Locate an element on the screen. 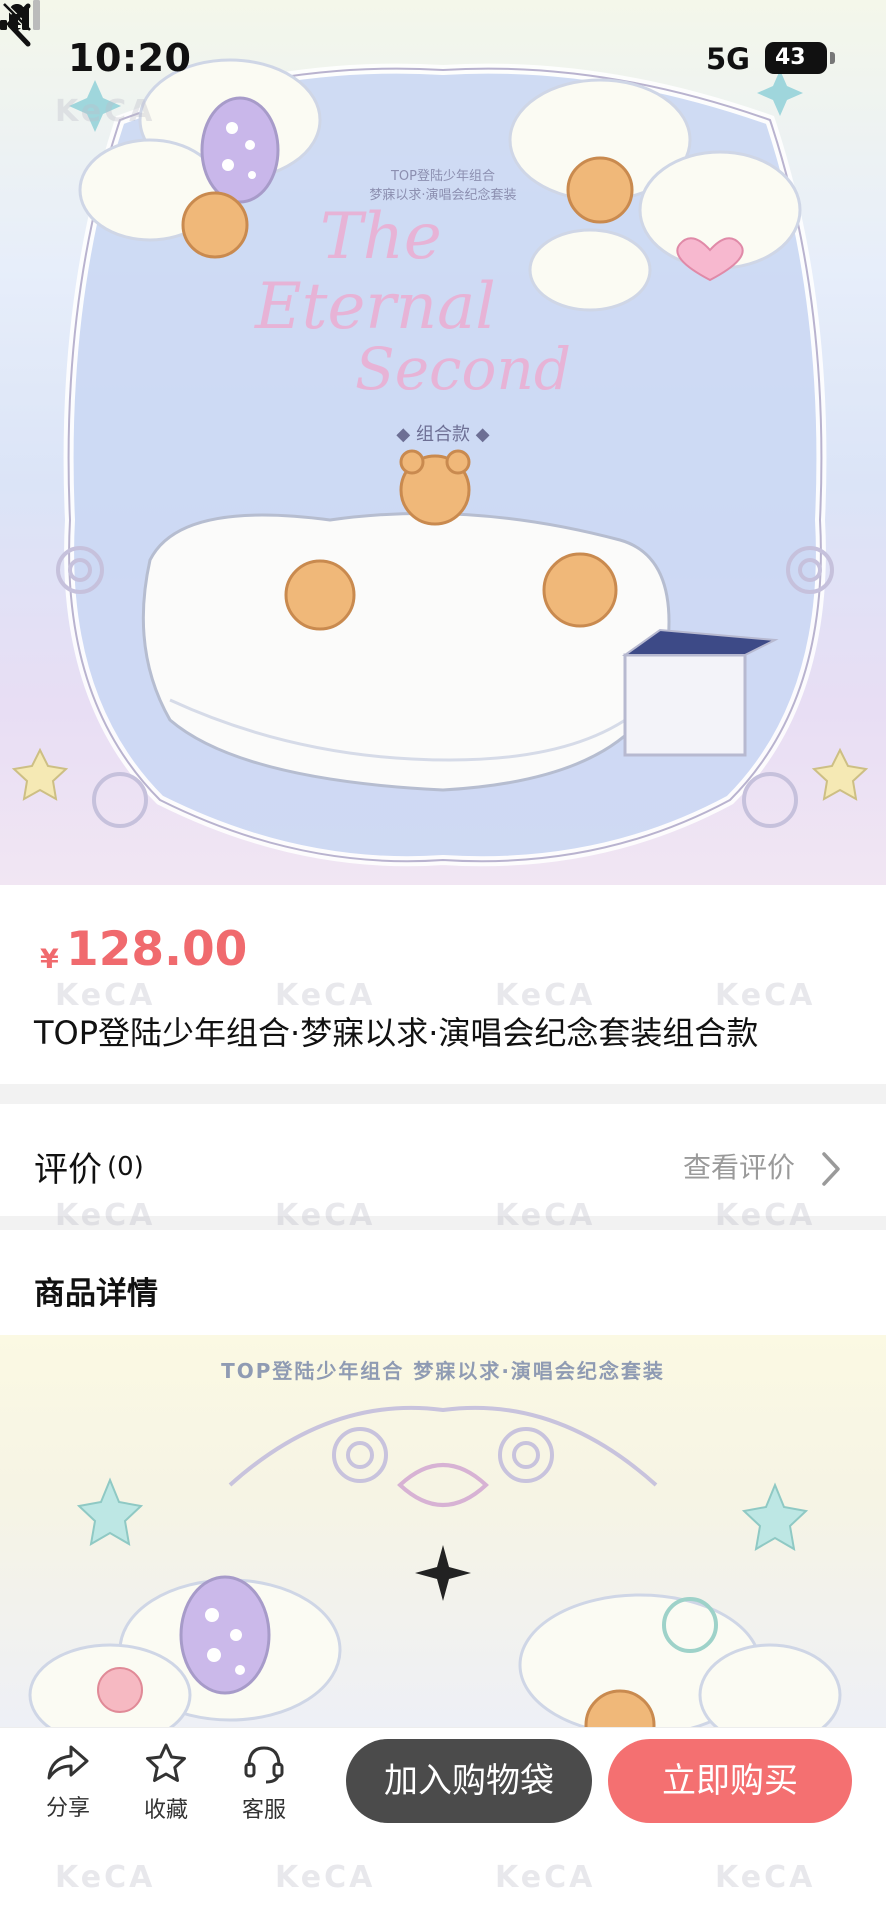  hero-title-line-2: Eternal is located at coordinates (375, 307).